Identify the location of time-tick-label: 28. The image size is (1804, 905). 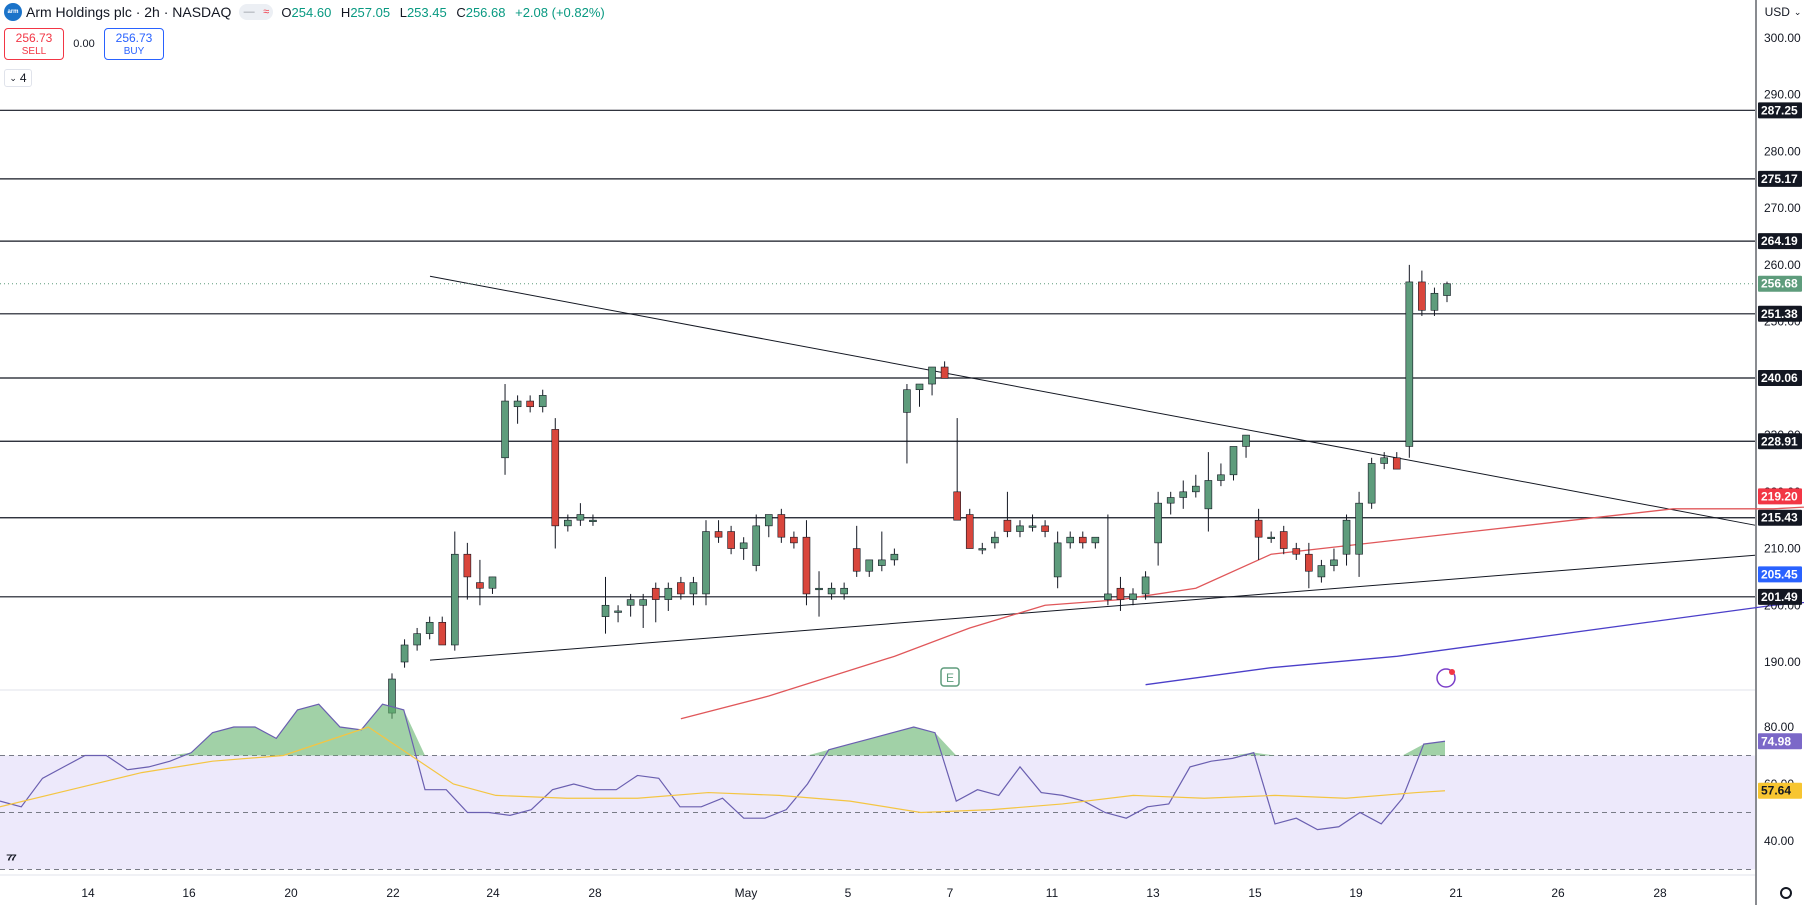
(595, 893).